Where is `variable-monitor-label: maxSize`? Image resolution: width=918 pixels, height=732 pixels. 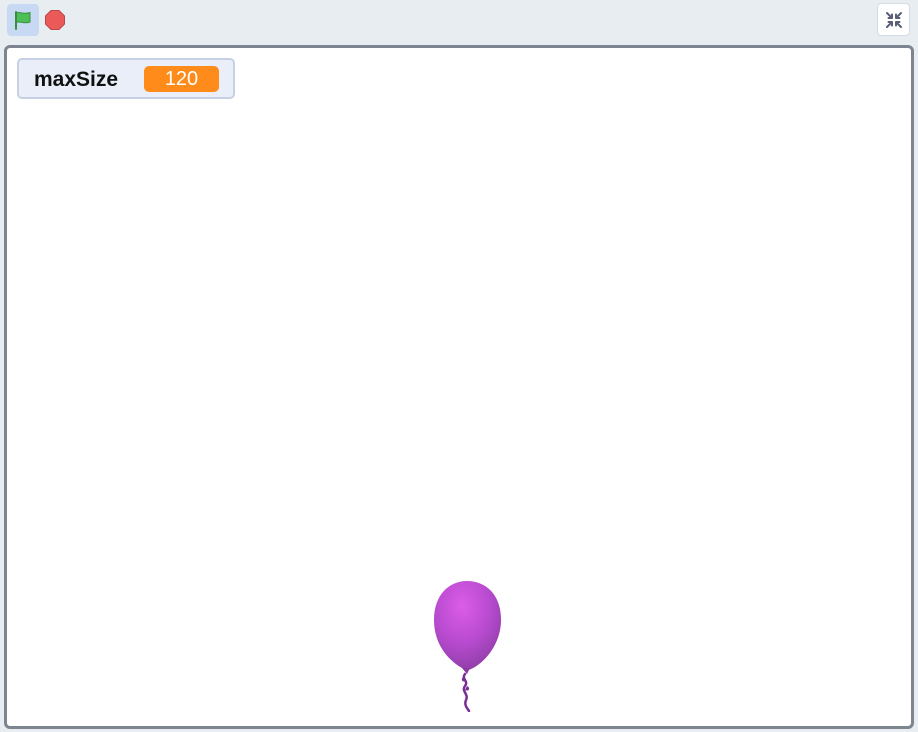 variable-monitor-label: maxSize is located at coordinates (76, 79).